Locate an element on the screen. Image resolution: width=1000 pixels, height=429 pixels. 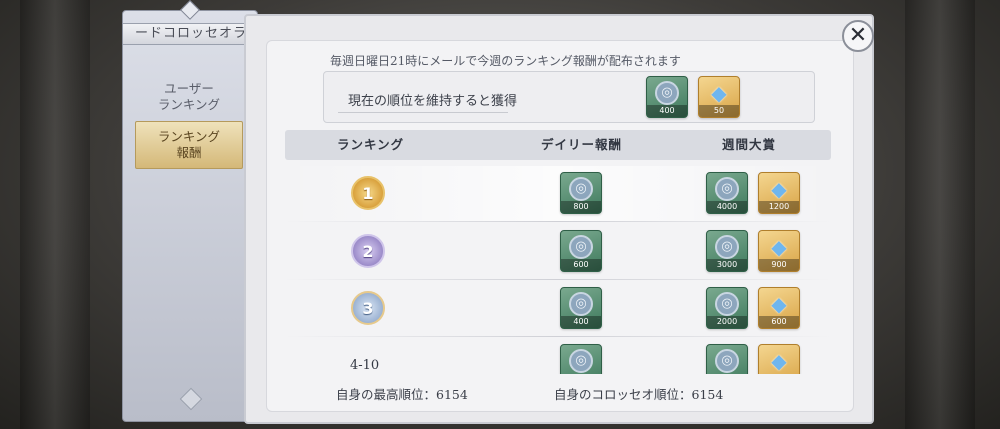
keep-rank-box: 現在の順位を維持すると獲得 is located at coordinates (569, 97).